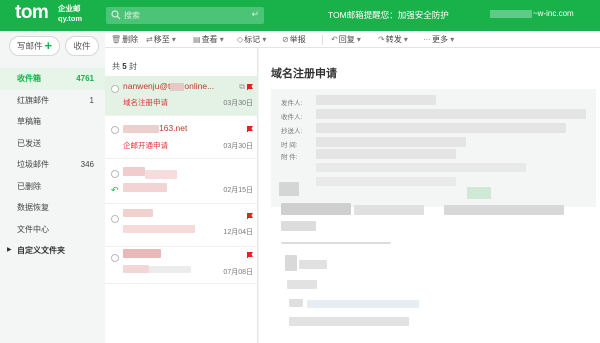  I want to click on logo-sub-line1: 企业邮, so click(69, 8).